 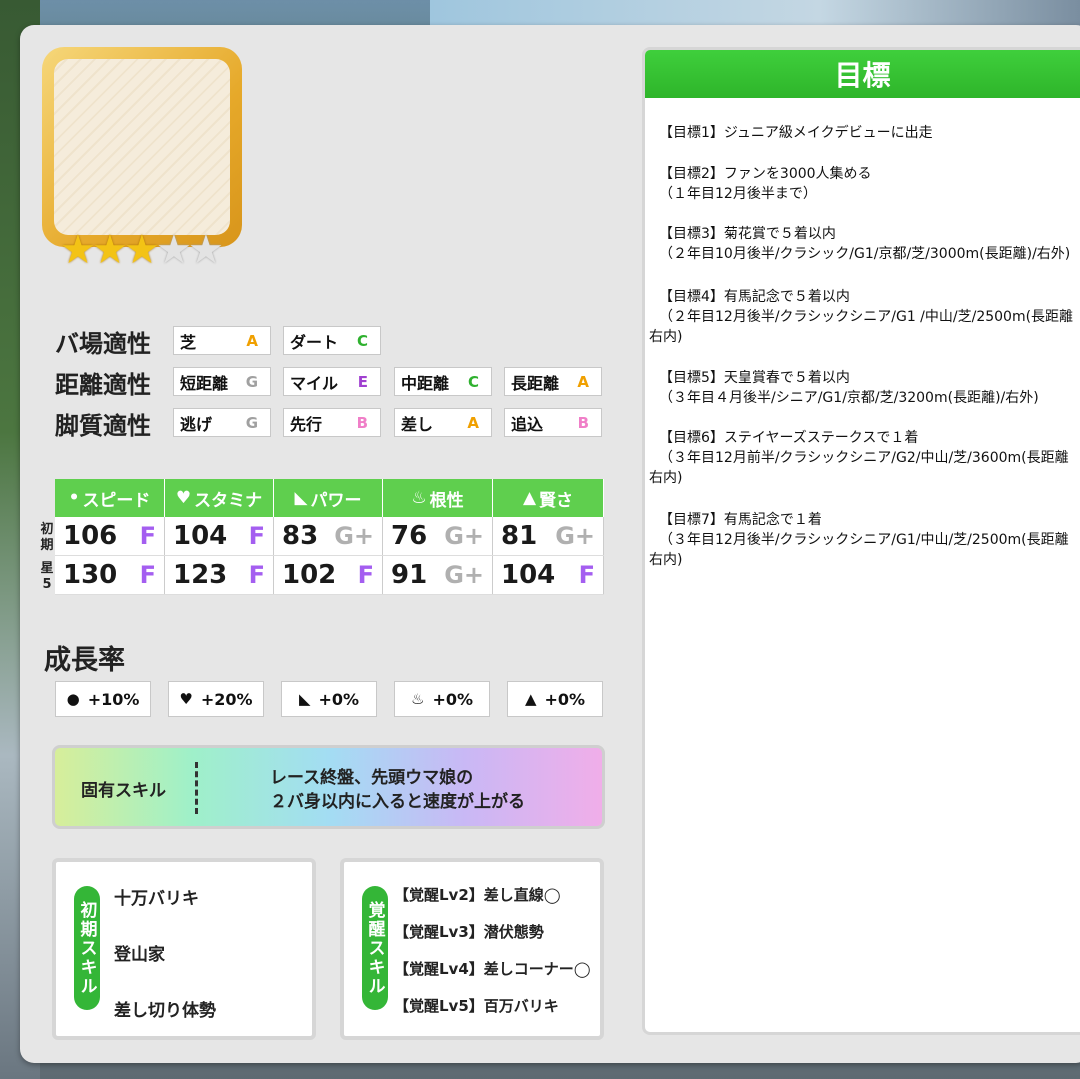 What do you see at coordinates (329, 699) in the screenshot?
I see `growth-rate-box: ◣ +0%` at bounding box center [329, 699].